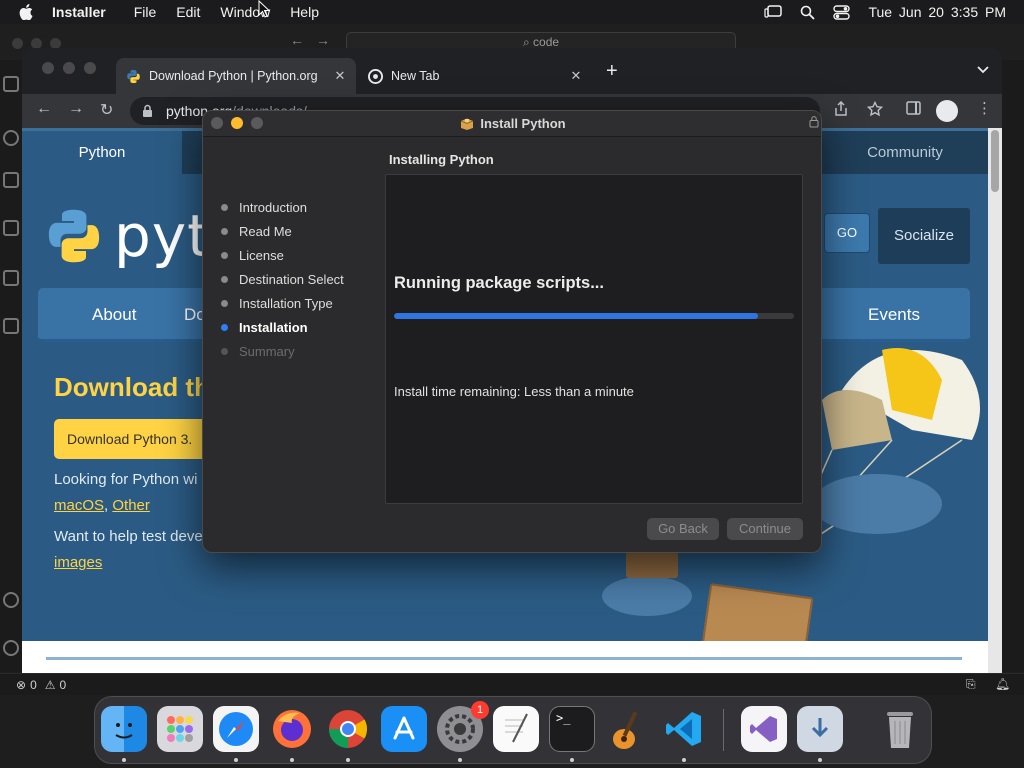 The height and width of the screenshot is (768, 1024). I want to click on testing-icon, so click(11, 326).